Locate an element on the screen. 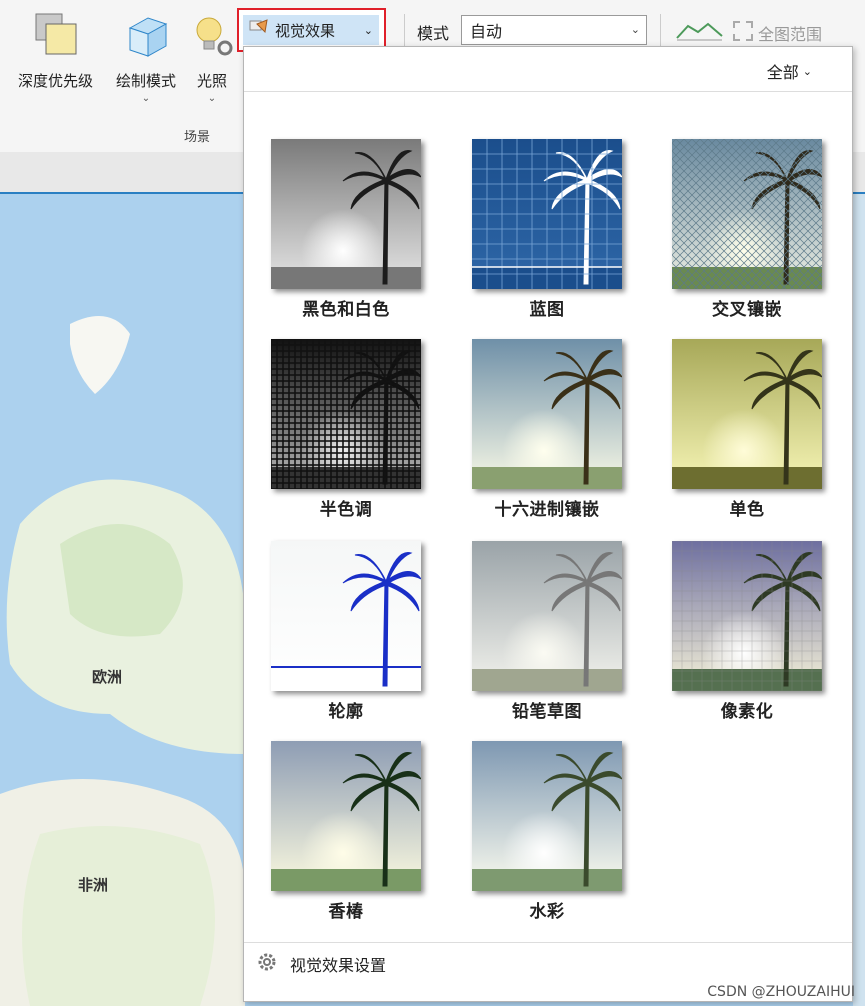 This screenshot has width=865, height=1006. effect-tile-bw: 黑色和白色 is located at coordinates (351, 229).